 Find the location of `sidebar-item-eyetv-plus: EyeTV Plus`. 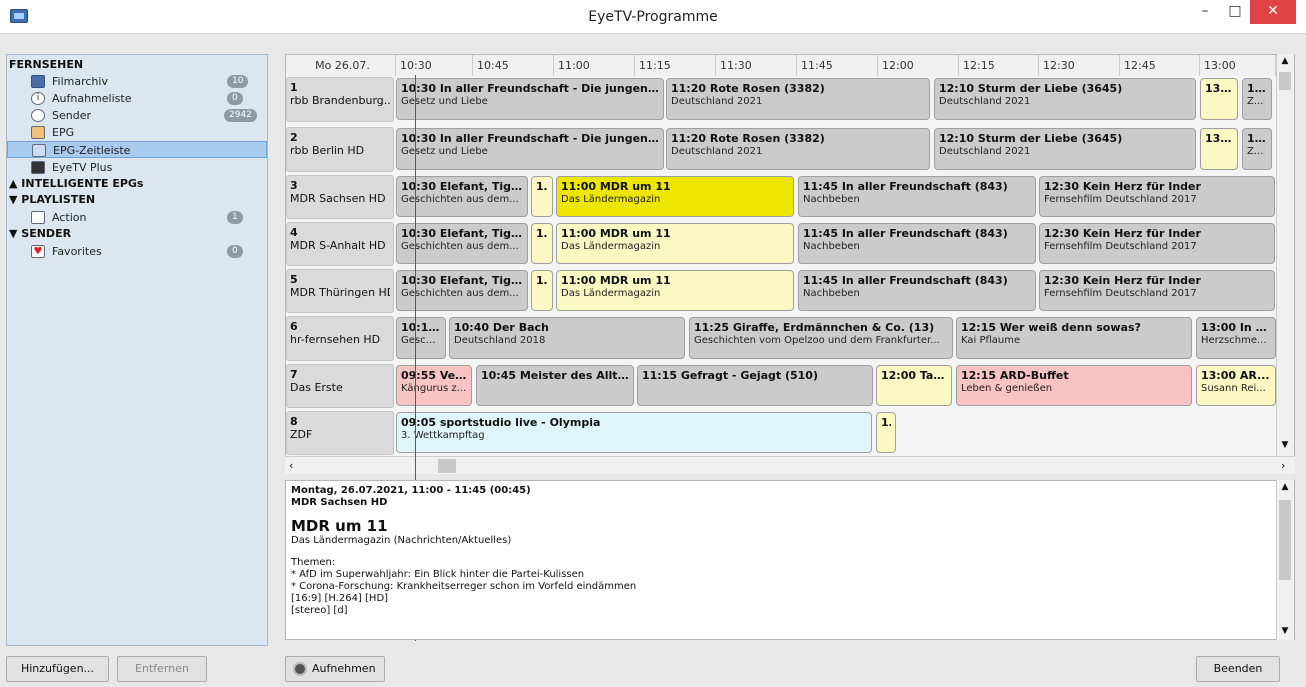

sidebar-item-eyetv-plus: EyeTV Plus is located at coordinates (137, 167).